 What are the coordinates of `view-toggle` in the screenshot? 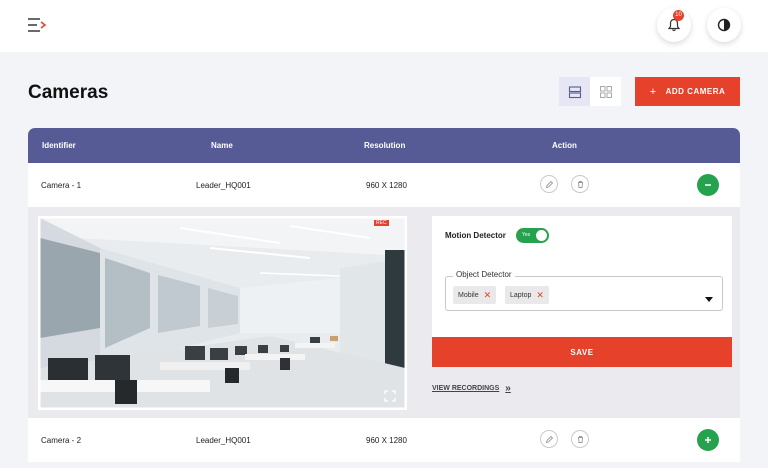 It's located at (590, 91).